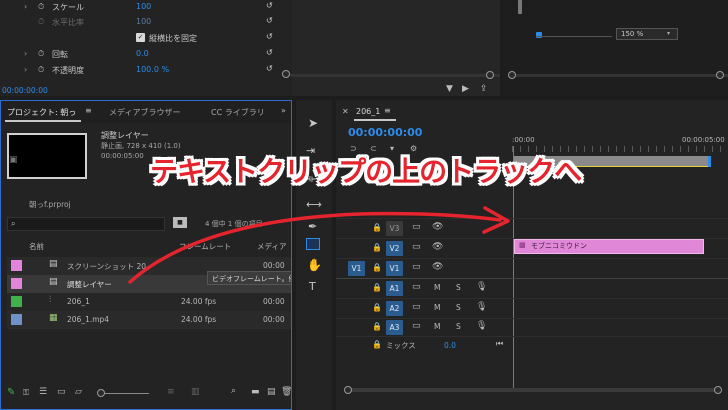 The width and height of the screenshot is (728, 410). What do you see at coordinates (484, 89) in the screenshot?
I see `export-icon: ⇪` at bounding box center [484, 89].